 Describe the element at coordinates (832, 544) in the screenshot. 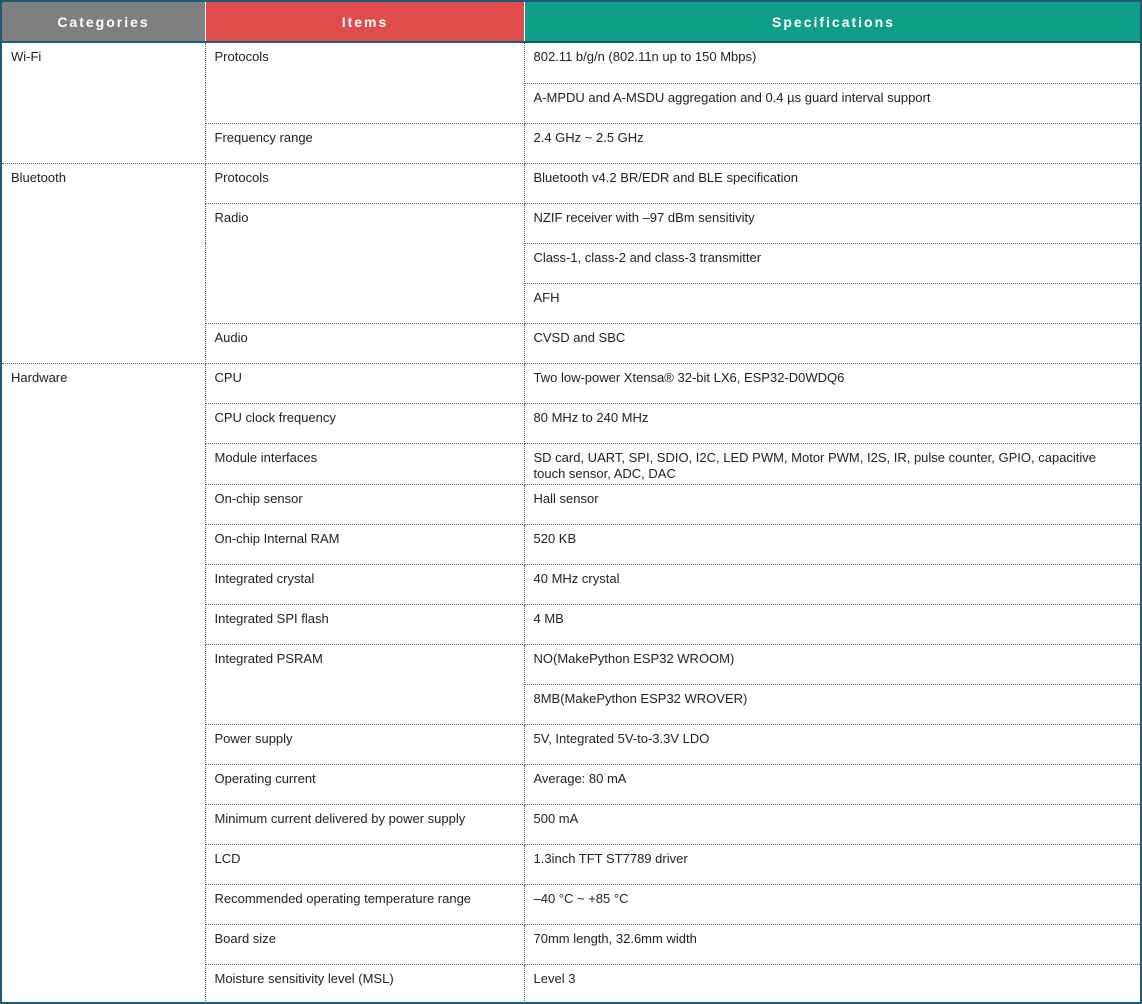

I see `specification-cell: 520 KB` at that location.